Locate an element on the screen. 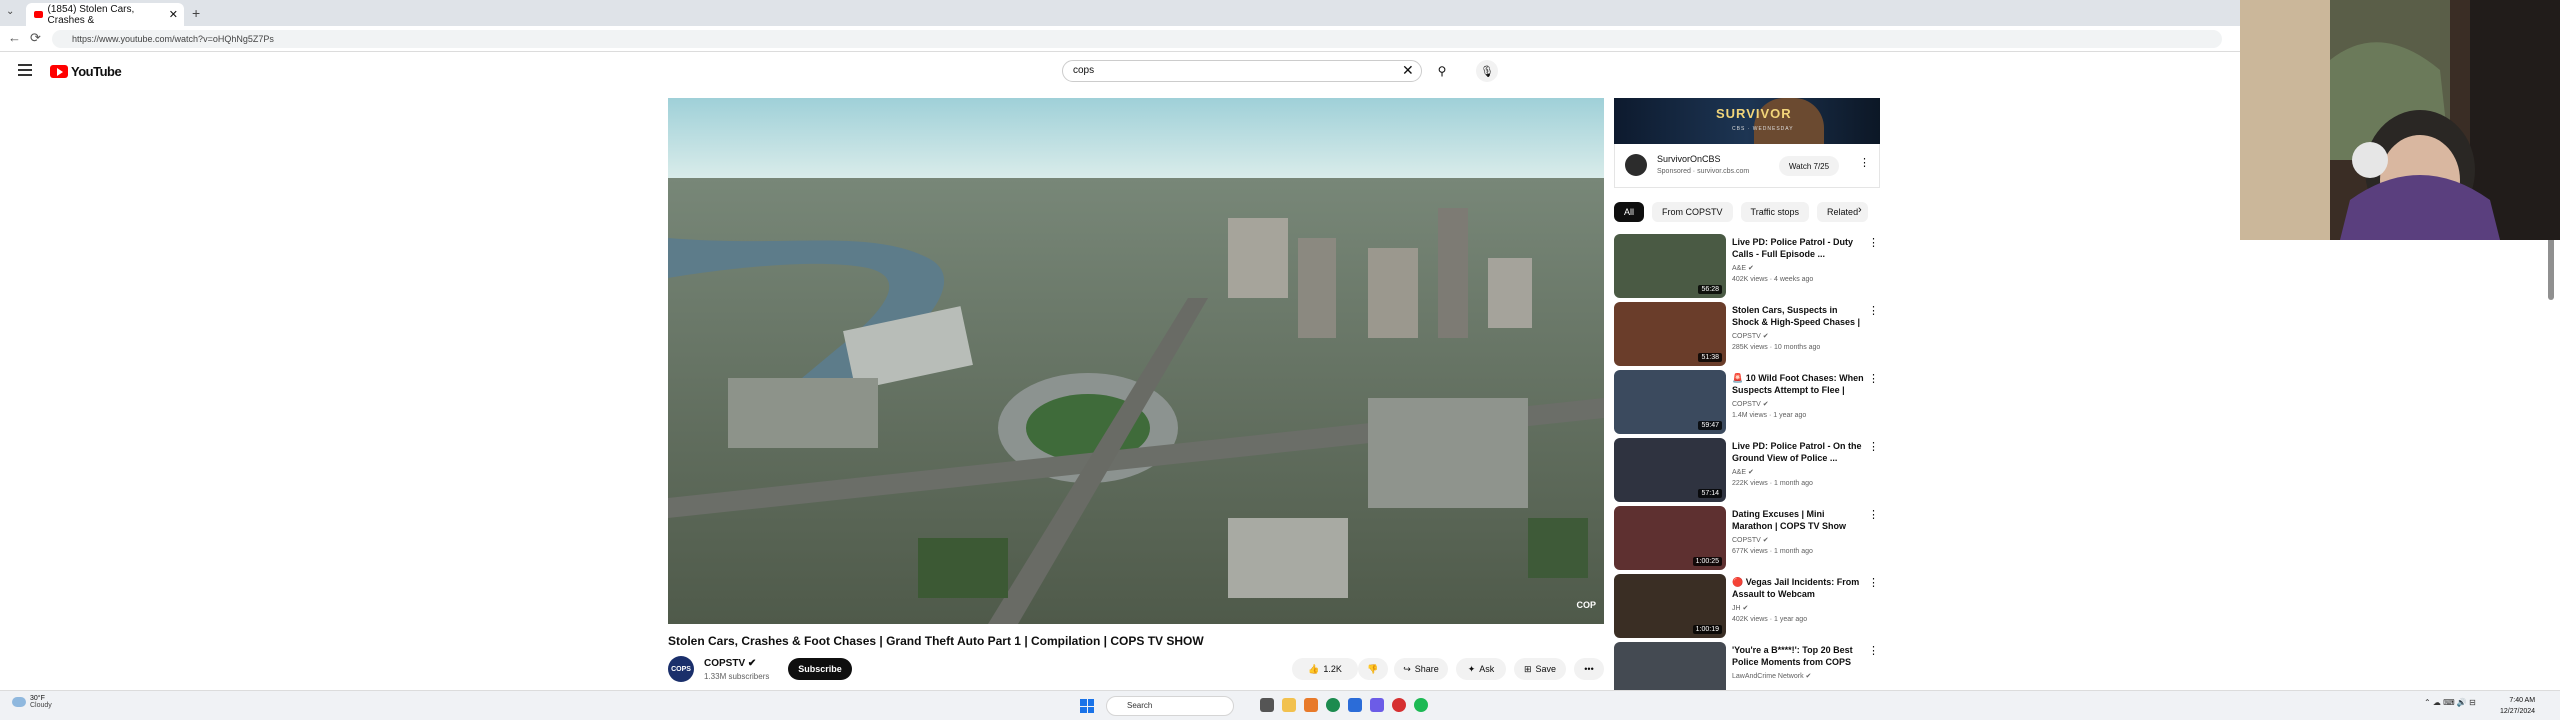 The height and width of the screenshot is (720, 2560). video-thumbnail: 51:38 is located at coordinates (1670, 334).